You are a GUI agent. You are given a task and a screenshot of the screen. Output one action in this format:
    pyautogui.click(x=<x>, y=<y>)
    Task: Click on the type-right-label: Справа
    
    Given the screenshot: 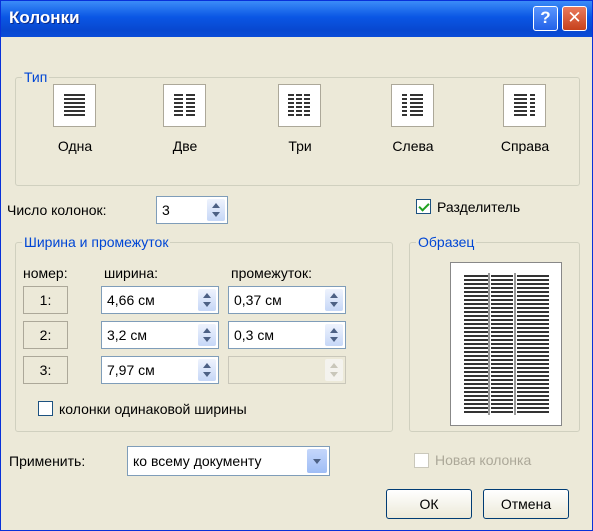 What is the action you would take?
    pyautogui.click(x=525, y=146)
    